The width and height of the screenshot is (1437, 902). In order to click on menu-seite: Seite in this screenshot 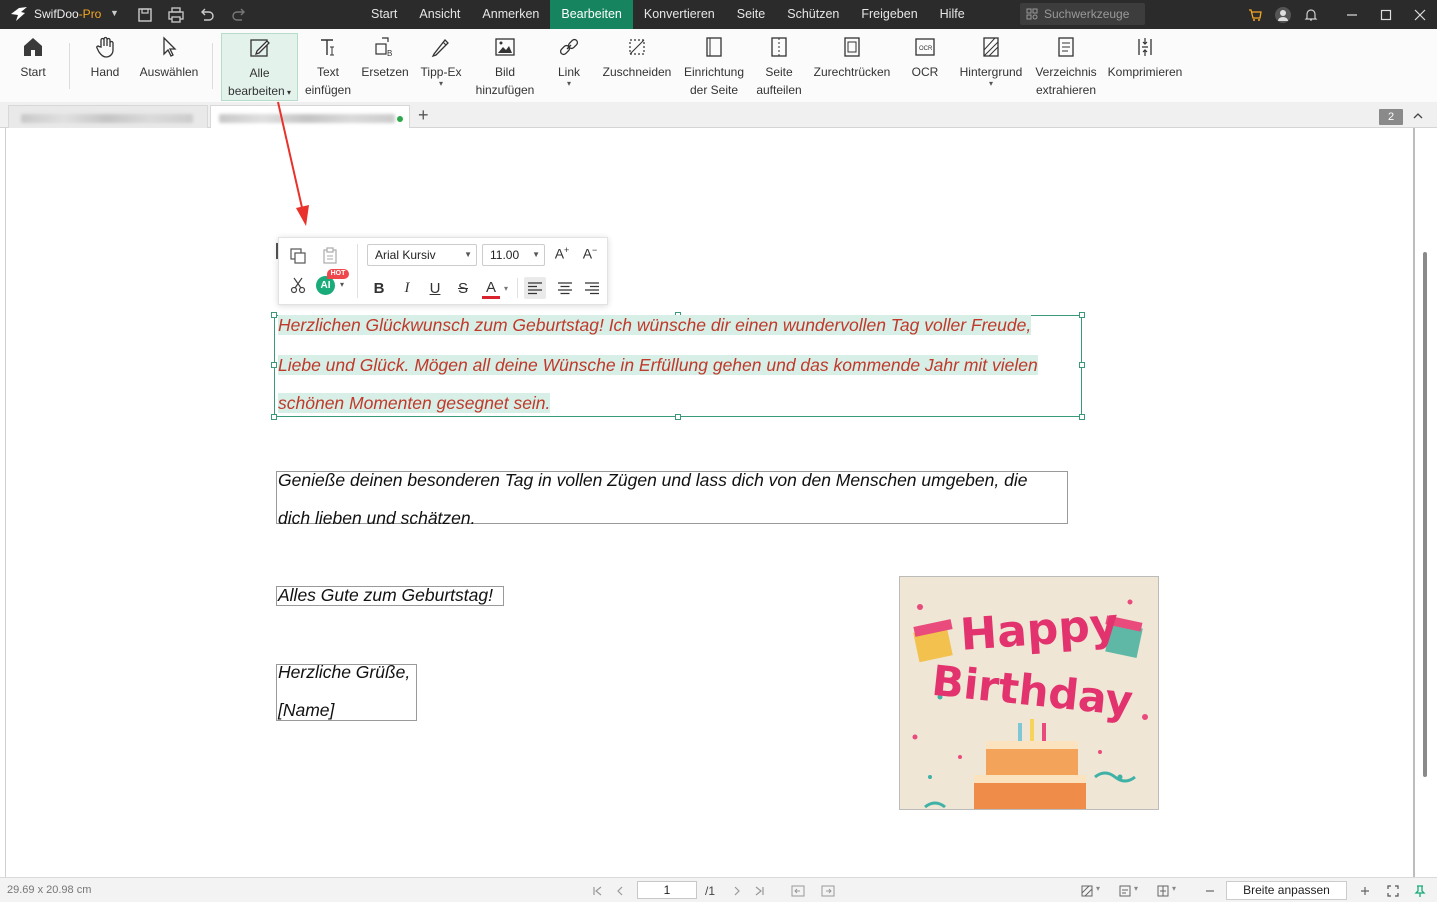, I will do `click(751, 14)`.